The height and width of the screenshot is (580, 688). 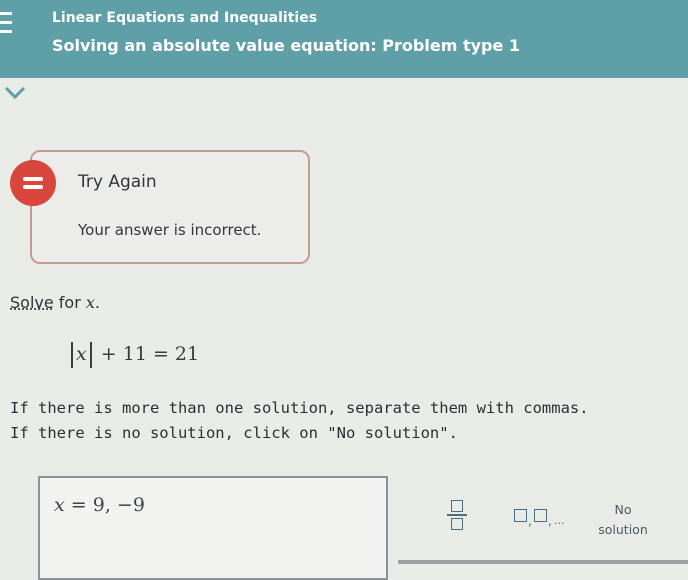 I want to click on no-solution-button: No solution, so click(x=623, y=520).